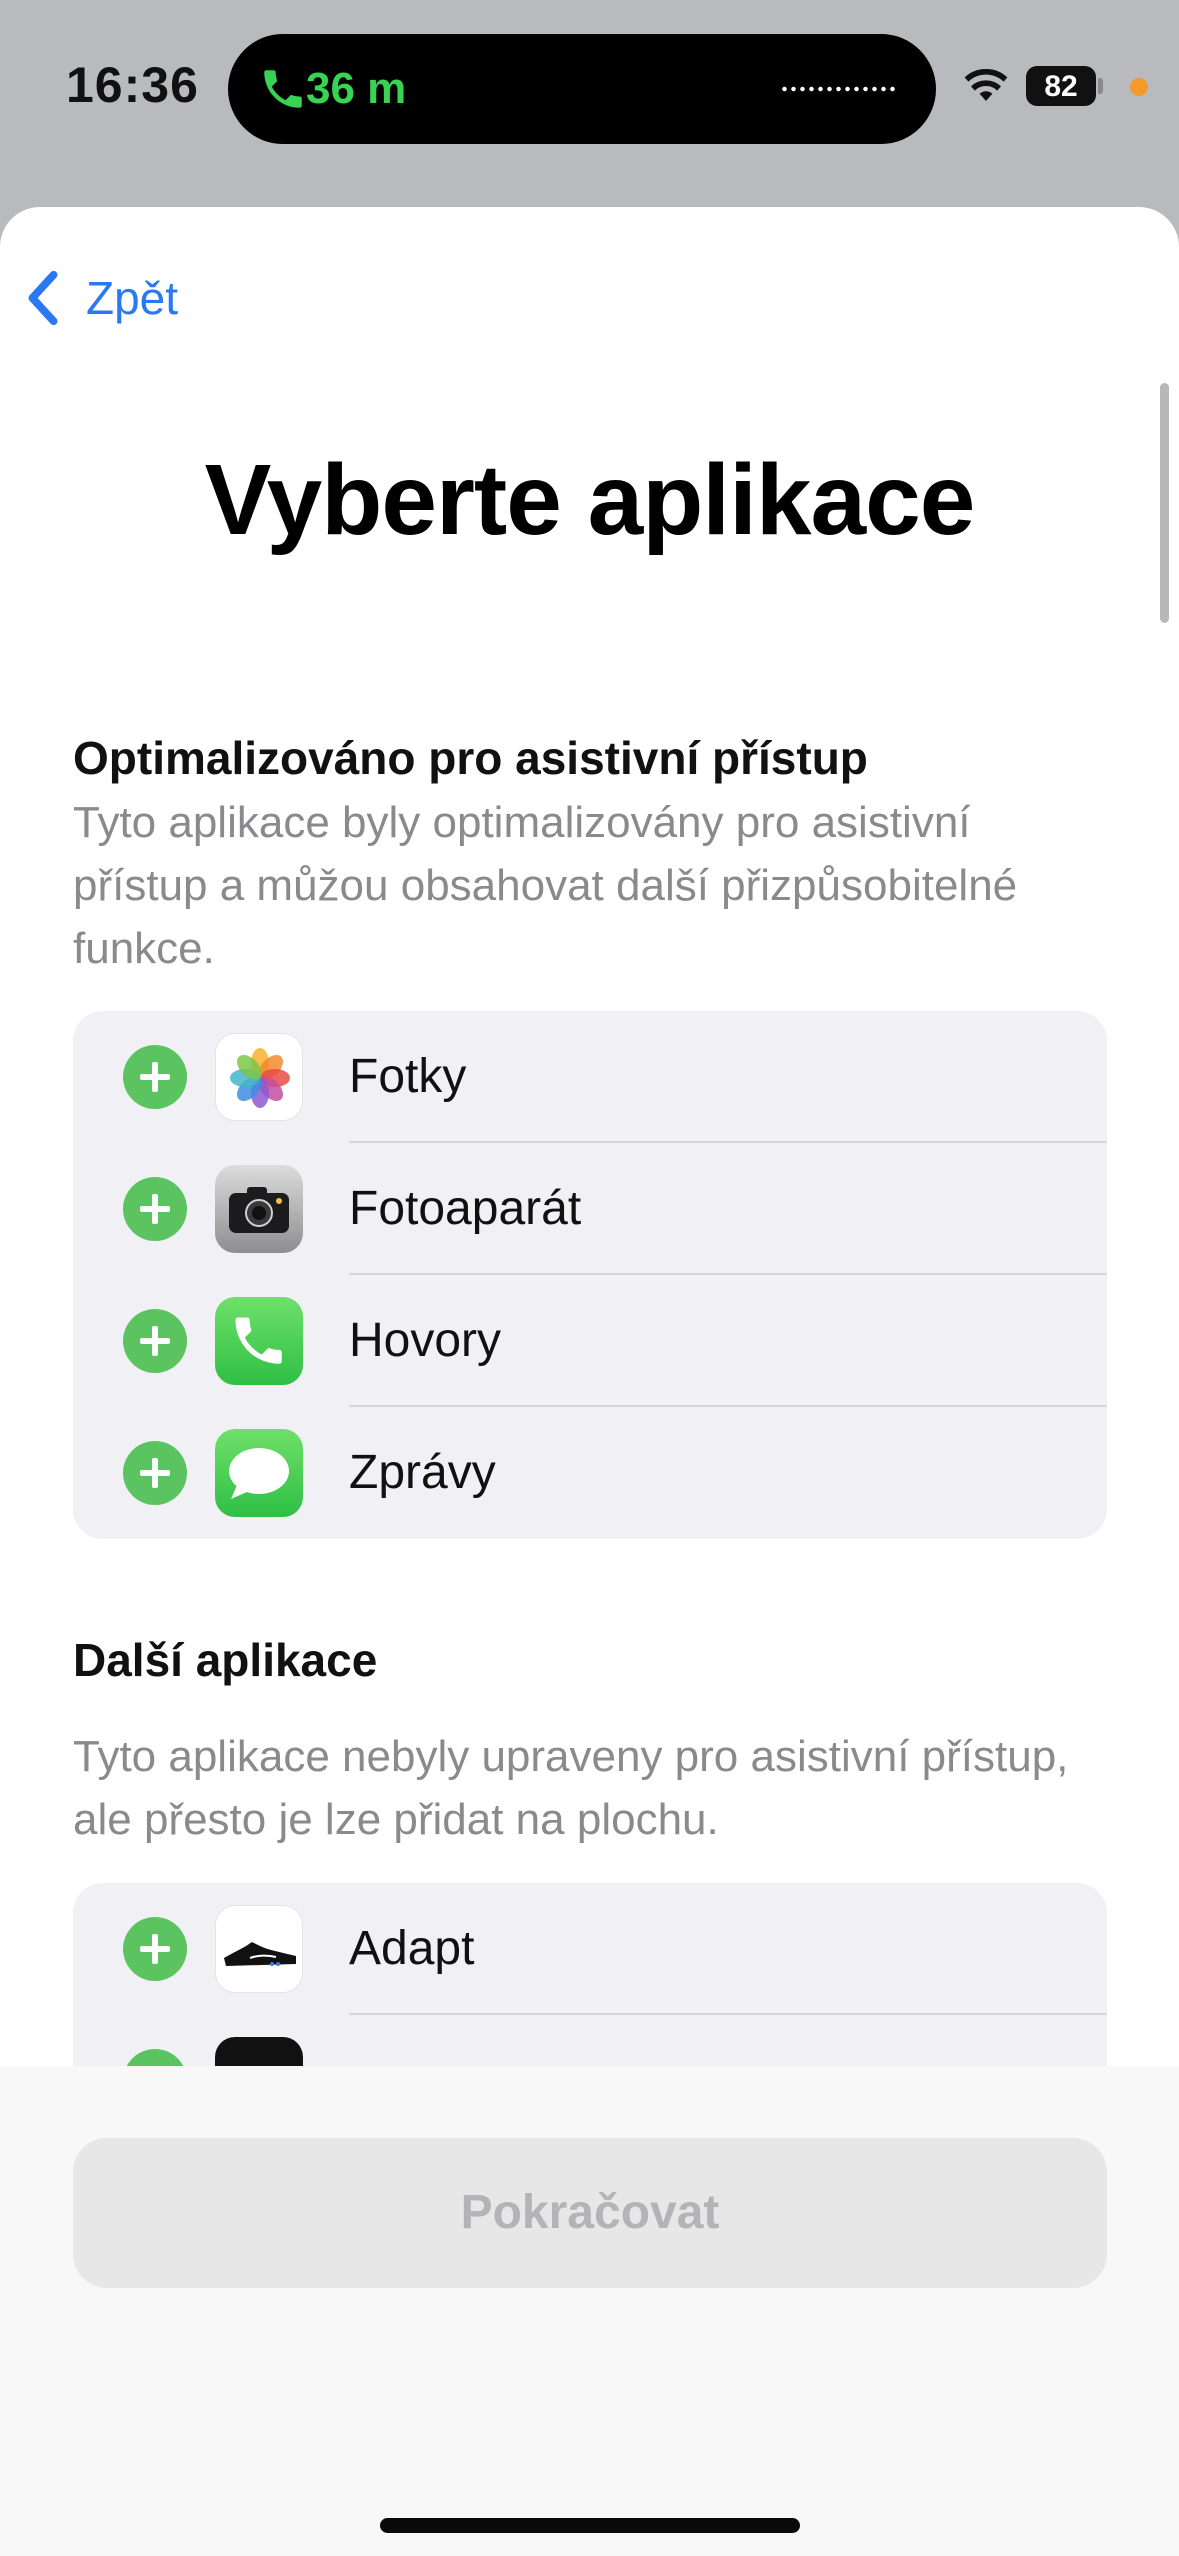 This screenshot has width=1179, height=2556. What do you see at coordinates (839, 89) in the screenshot?
I see `waveform-indicator` at bounding box center [839, 89].